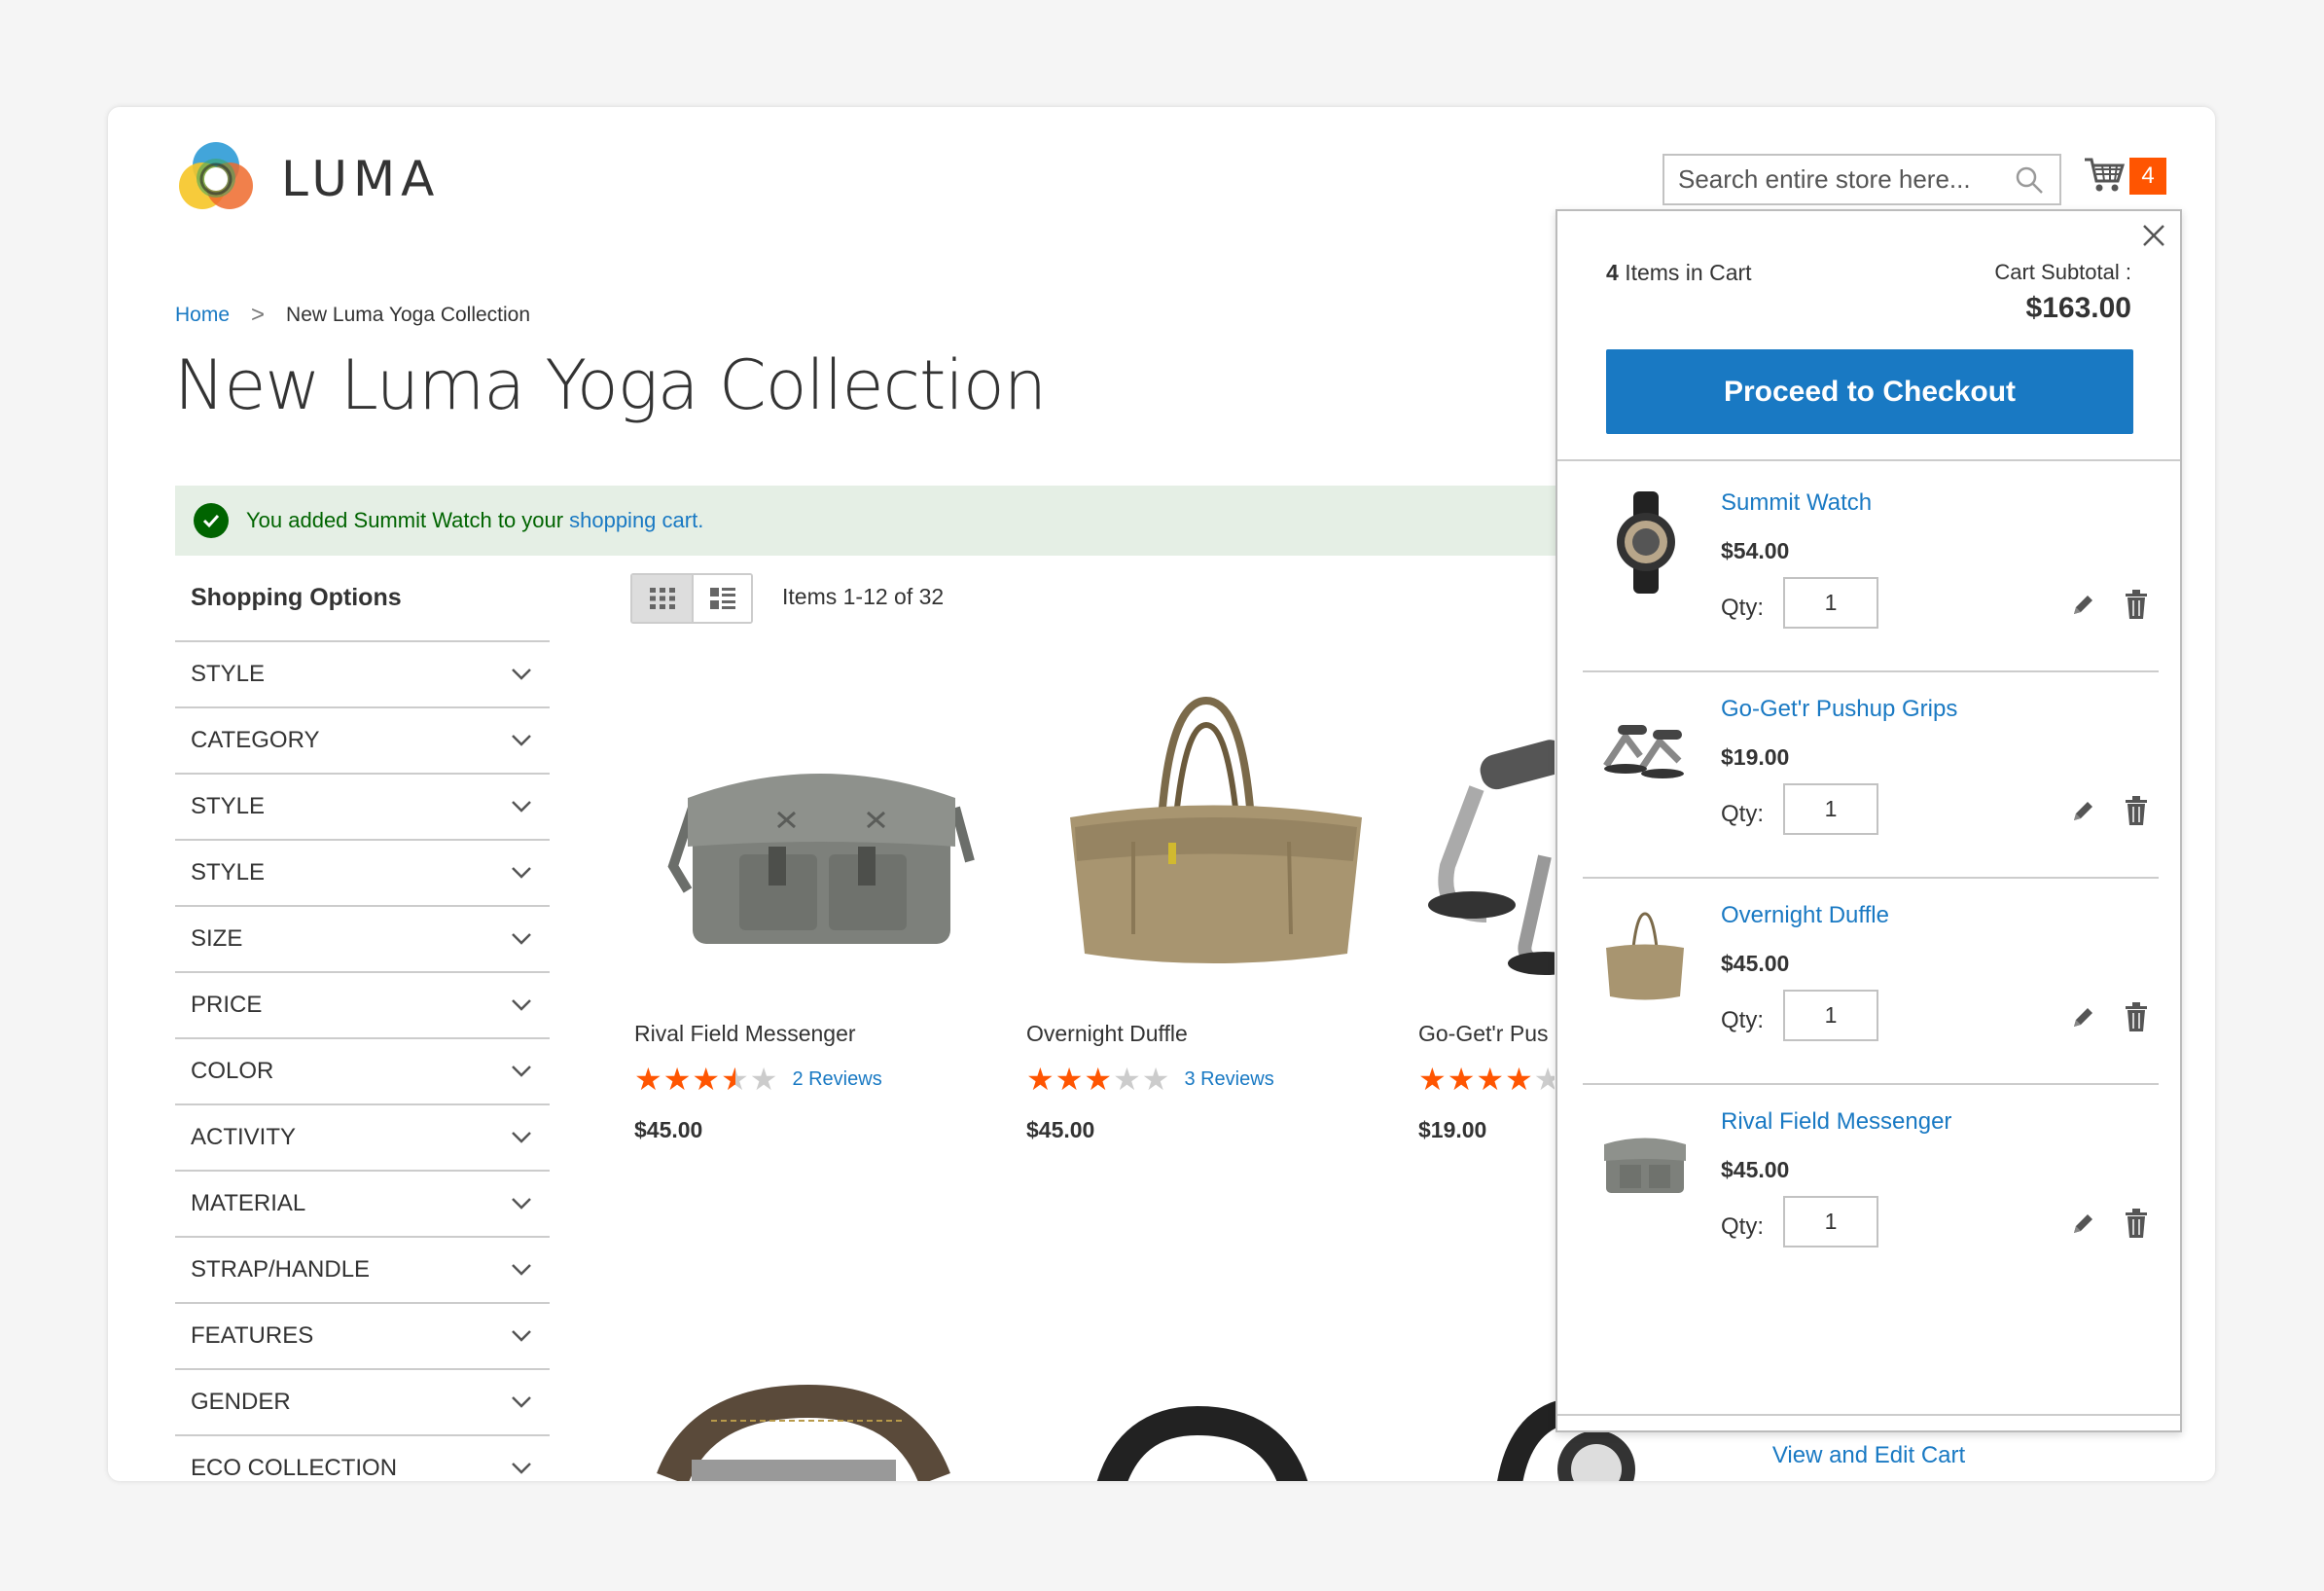 The height and width of the screenshot is (1591, 2324). I want to click on cart-count-badge: 4, so click(2147, 176).